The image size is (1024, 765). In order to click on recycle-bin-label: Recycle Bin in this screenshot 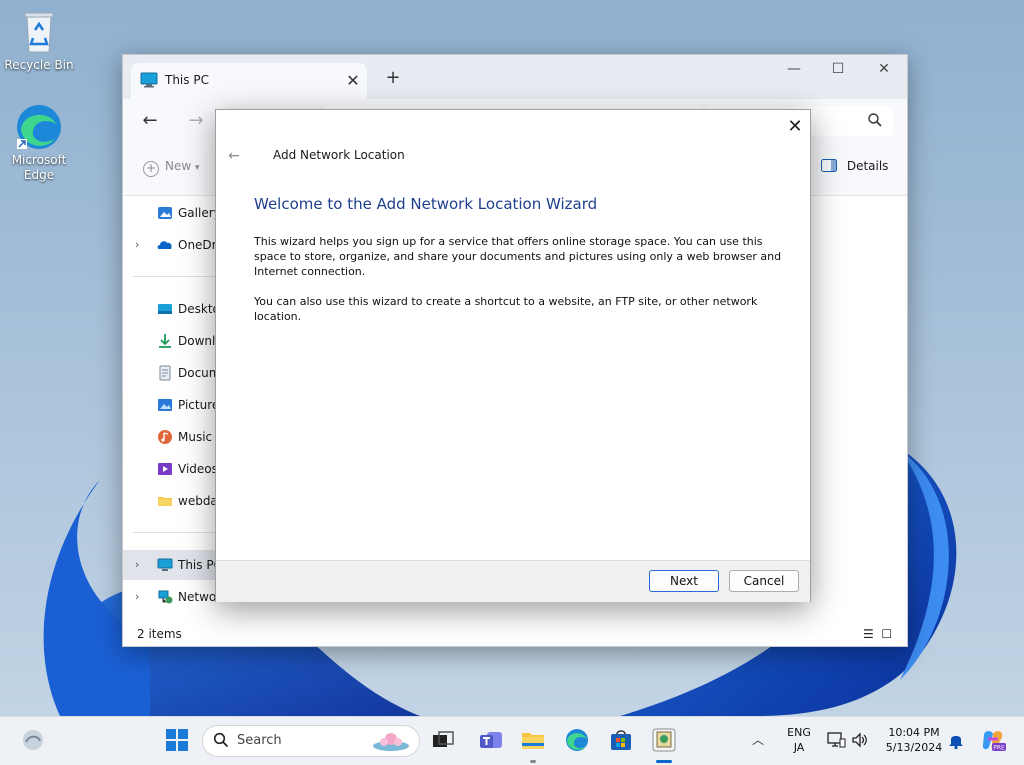, I will do `click(39, 65)`.